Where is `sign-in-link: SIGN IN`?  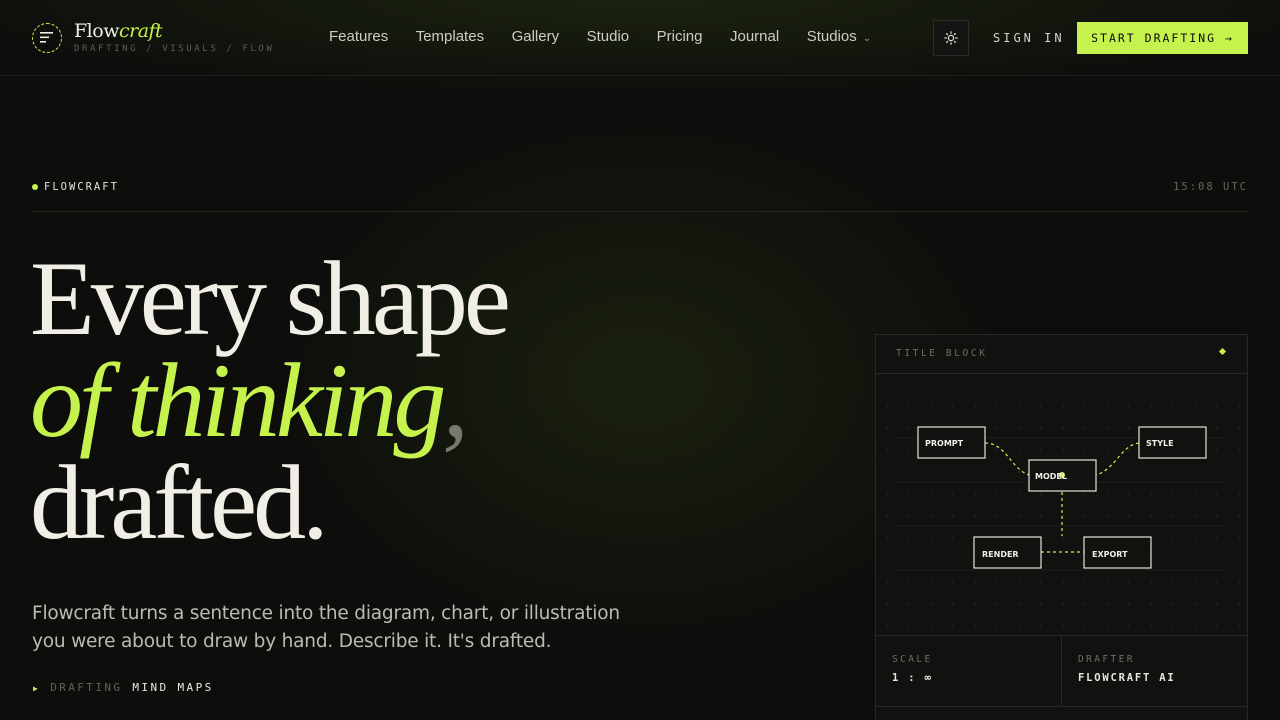 sign-in-link: SIGN IN is located at coordinates (1029, 38).